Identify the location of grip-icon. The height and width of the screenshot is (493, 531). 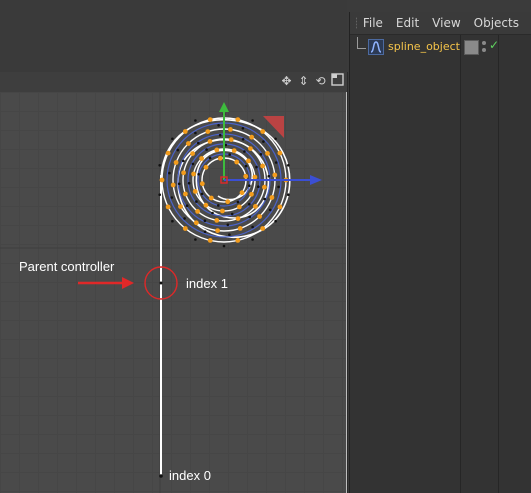
(356, 23).